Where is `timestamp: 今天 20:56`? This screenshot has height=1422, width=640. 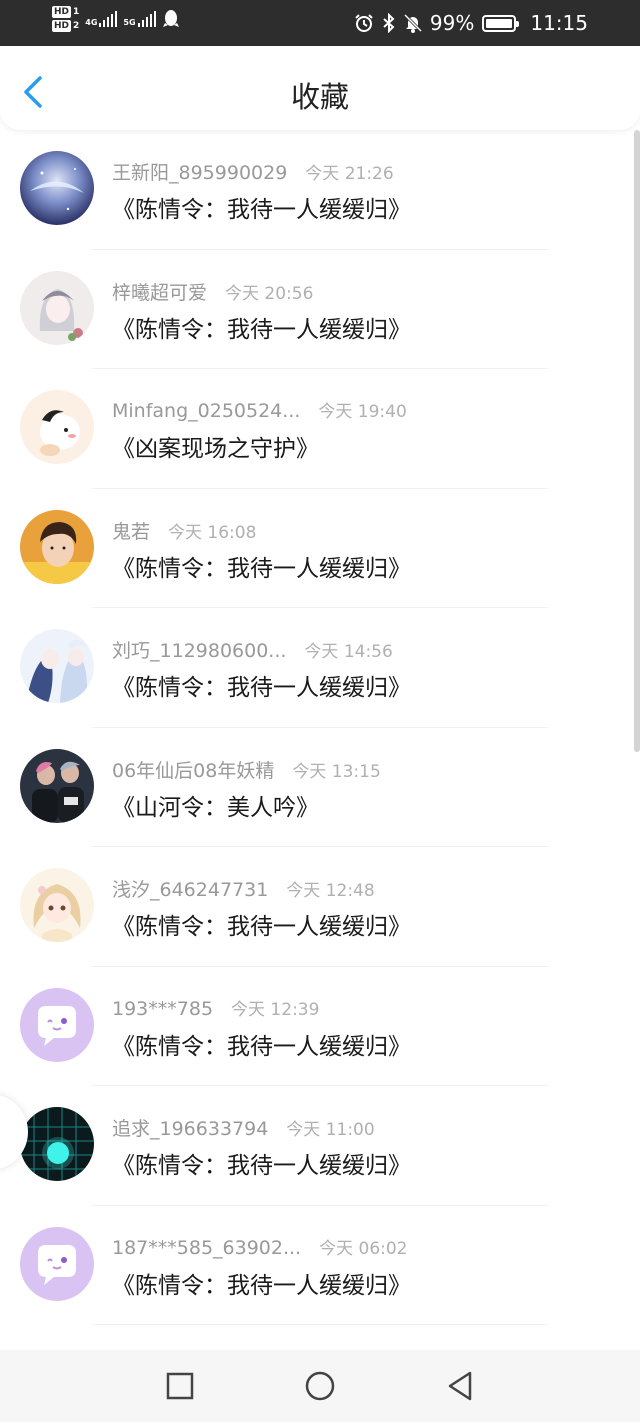 timestamp: 今天 20:56 is located at coordinates (269, 293).